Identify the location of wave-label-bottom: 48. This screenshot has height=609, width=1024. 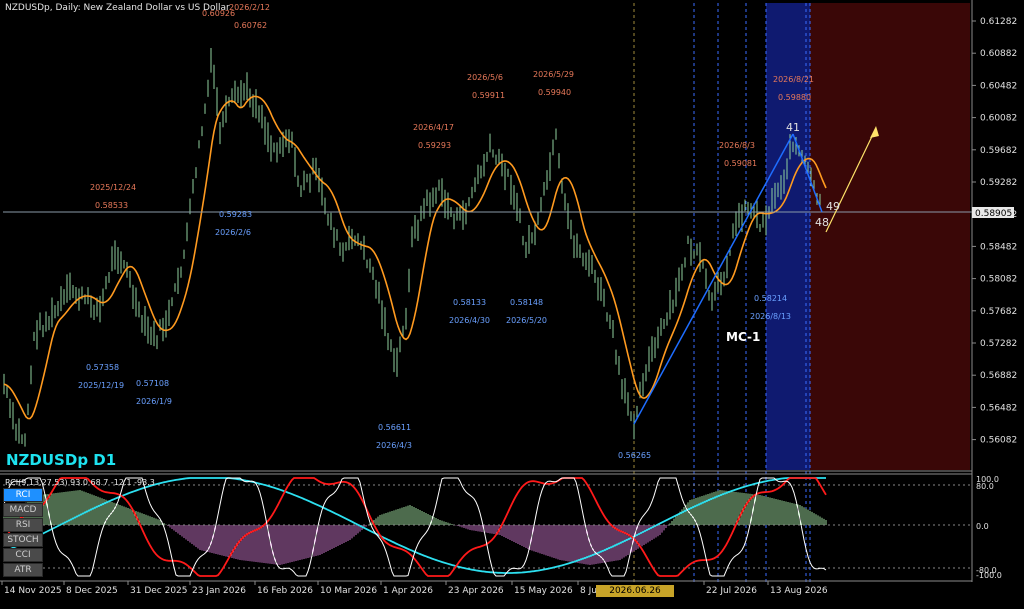
(822, 222).